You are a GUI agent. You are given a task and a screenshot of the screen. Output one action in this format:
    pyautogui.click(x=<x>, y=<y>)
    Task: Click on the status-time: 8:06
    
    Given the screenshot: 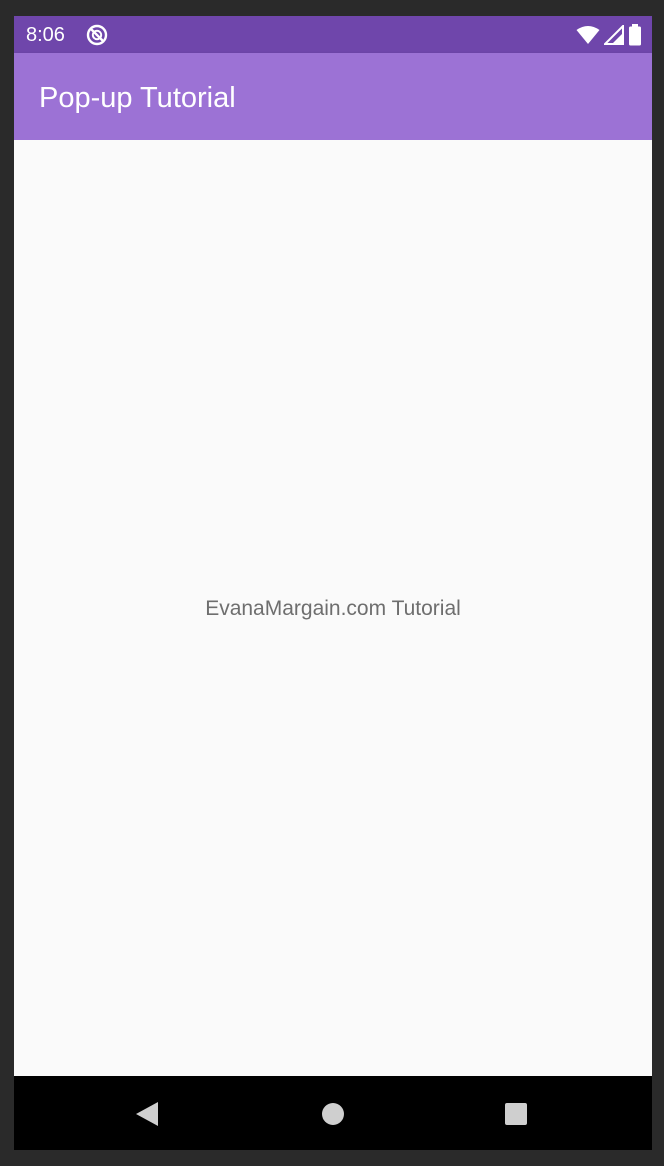 What is the action you would take?
    pyautogui.click(x=45, y=35)
    